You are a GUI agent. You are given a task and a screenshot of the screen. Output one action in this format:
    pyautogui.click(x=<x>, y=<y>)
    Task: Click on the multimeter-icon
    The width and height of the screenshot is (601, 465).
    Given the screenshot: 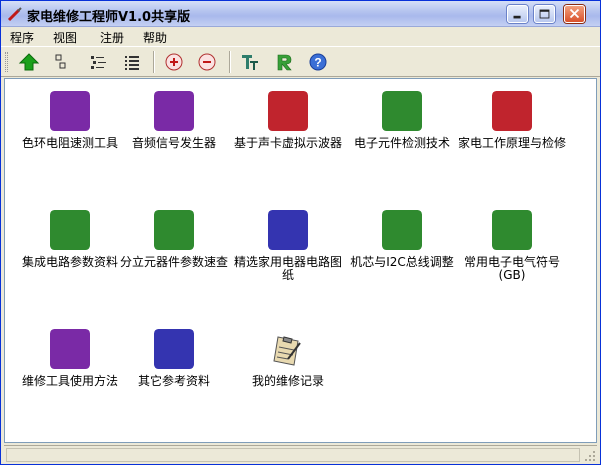 What is the action you would take?
    pyautogui.click(x=70, y=111)
    